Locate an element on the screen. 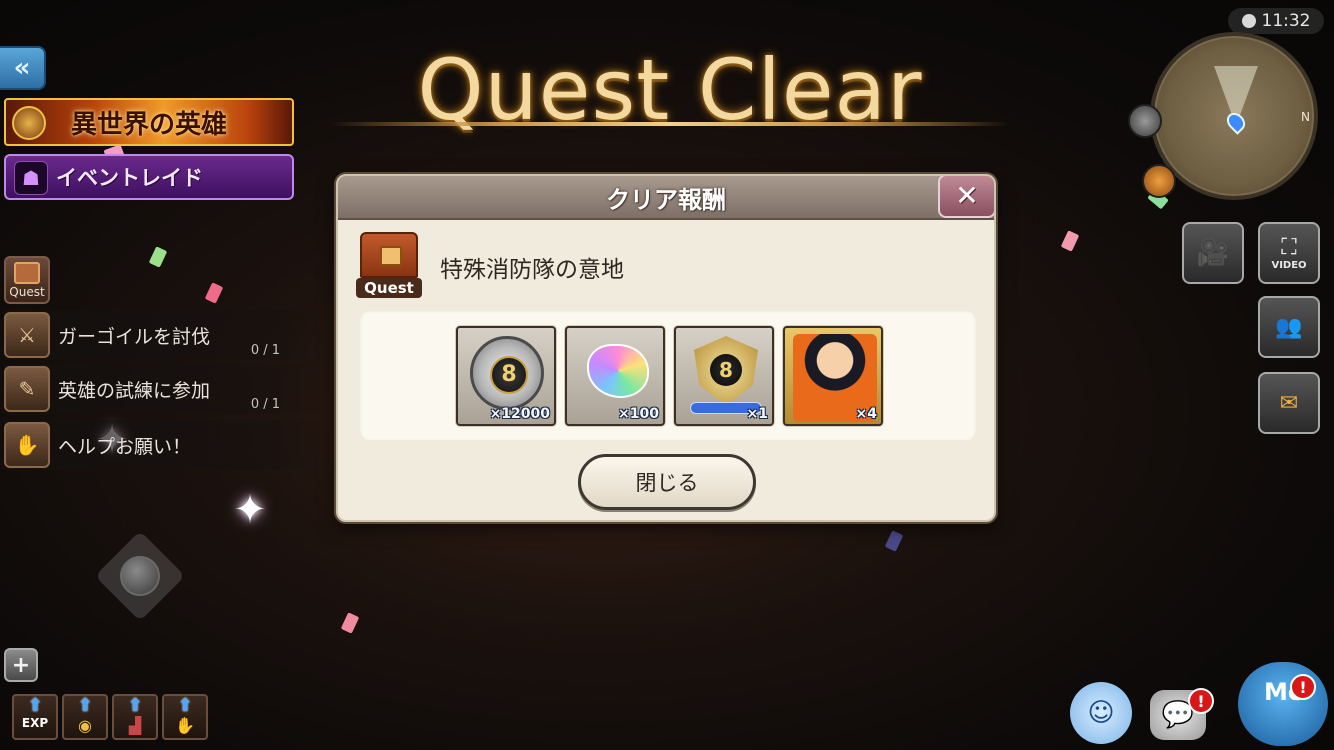 The image size is (1334, 750). video-camera-icon: 🎥 is located at coordinates (1213, 253).